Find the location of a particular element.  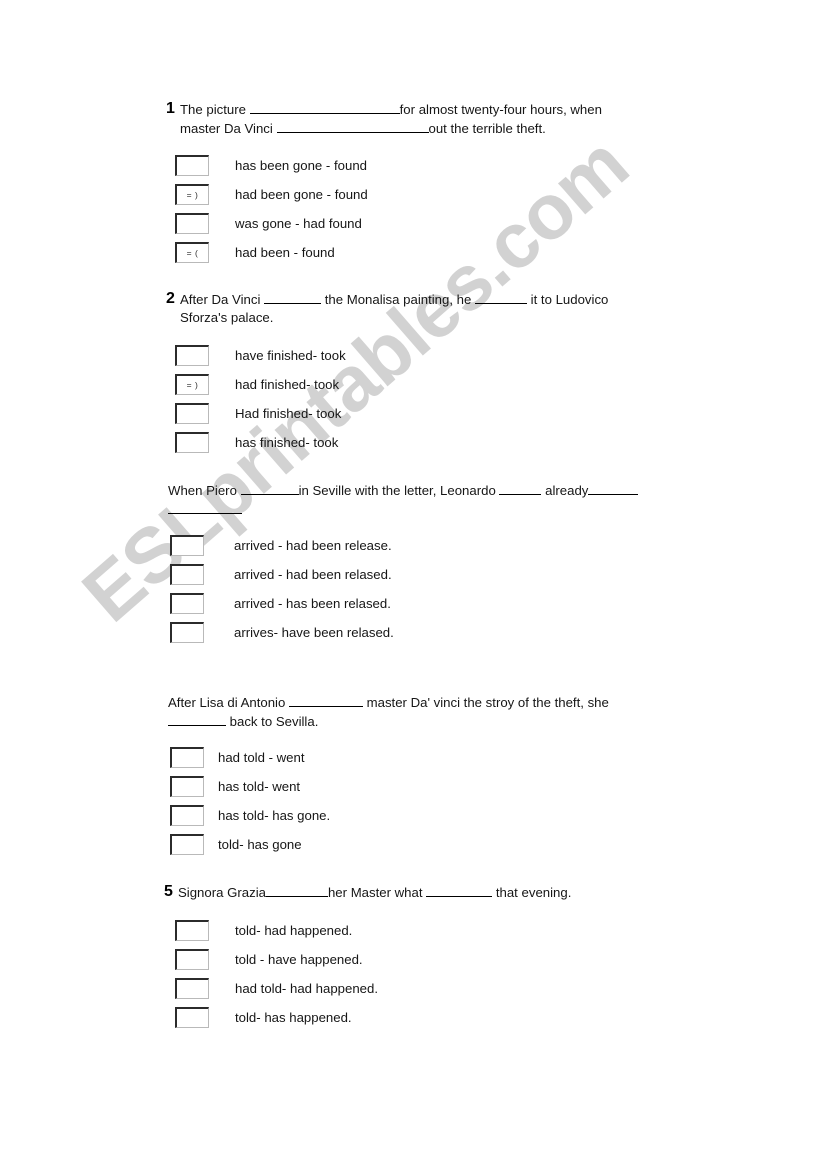

stem-text: After Da Vinci is located at coordinates (222, 299).